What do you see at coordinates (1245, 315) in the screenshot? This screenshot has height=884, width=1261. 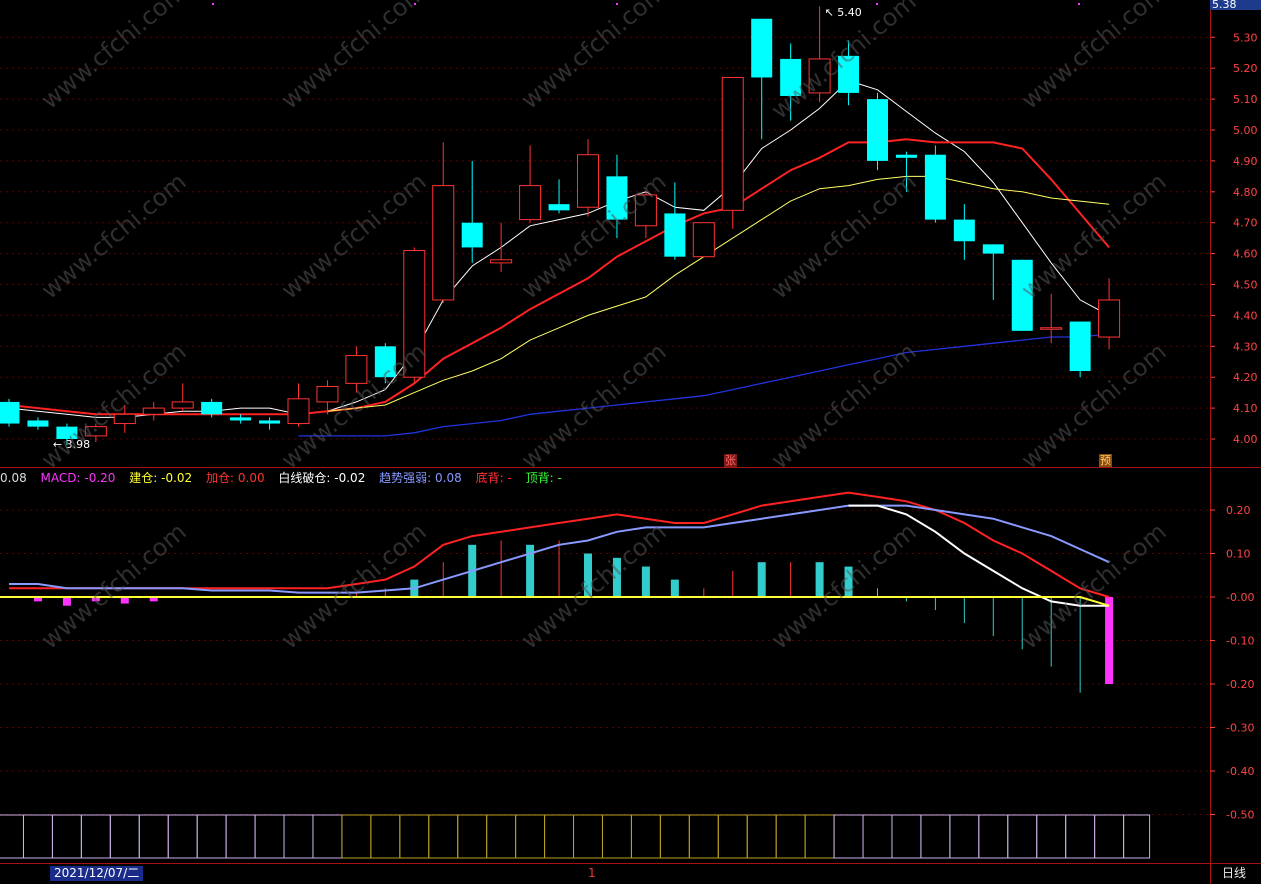 I see `price-tick-label: 4.40` at bounding box center [1245, 315].